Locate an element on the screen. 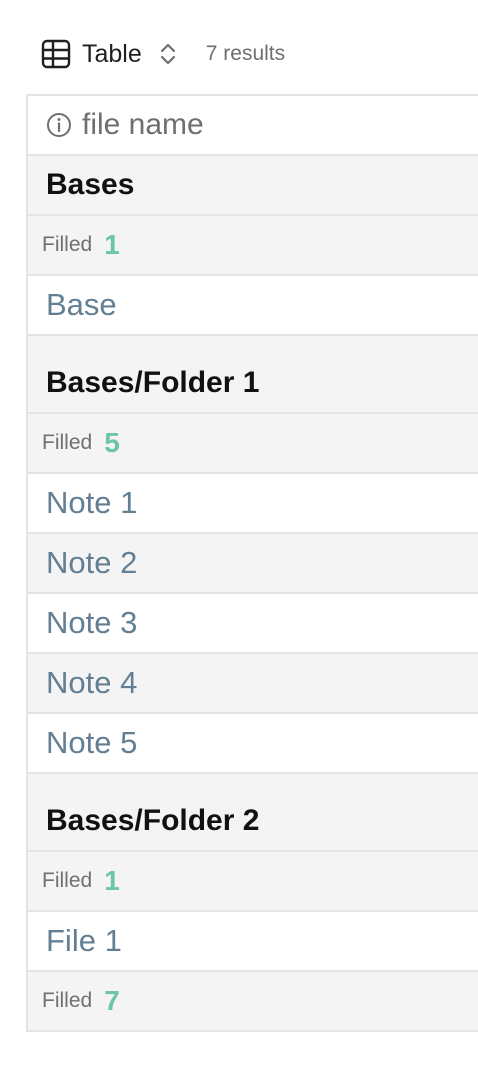 Image resolution: width=478 pixels, height=1068 pixels. results-count: 7 results is located at coordinates (245, 53).